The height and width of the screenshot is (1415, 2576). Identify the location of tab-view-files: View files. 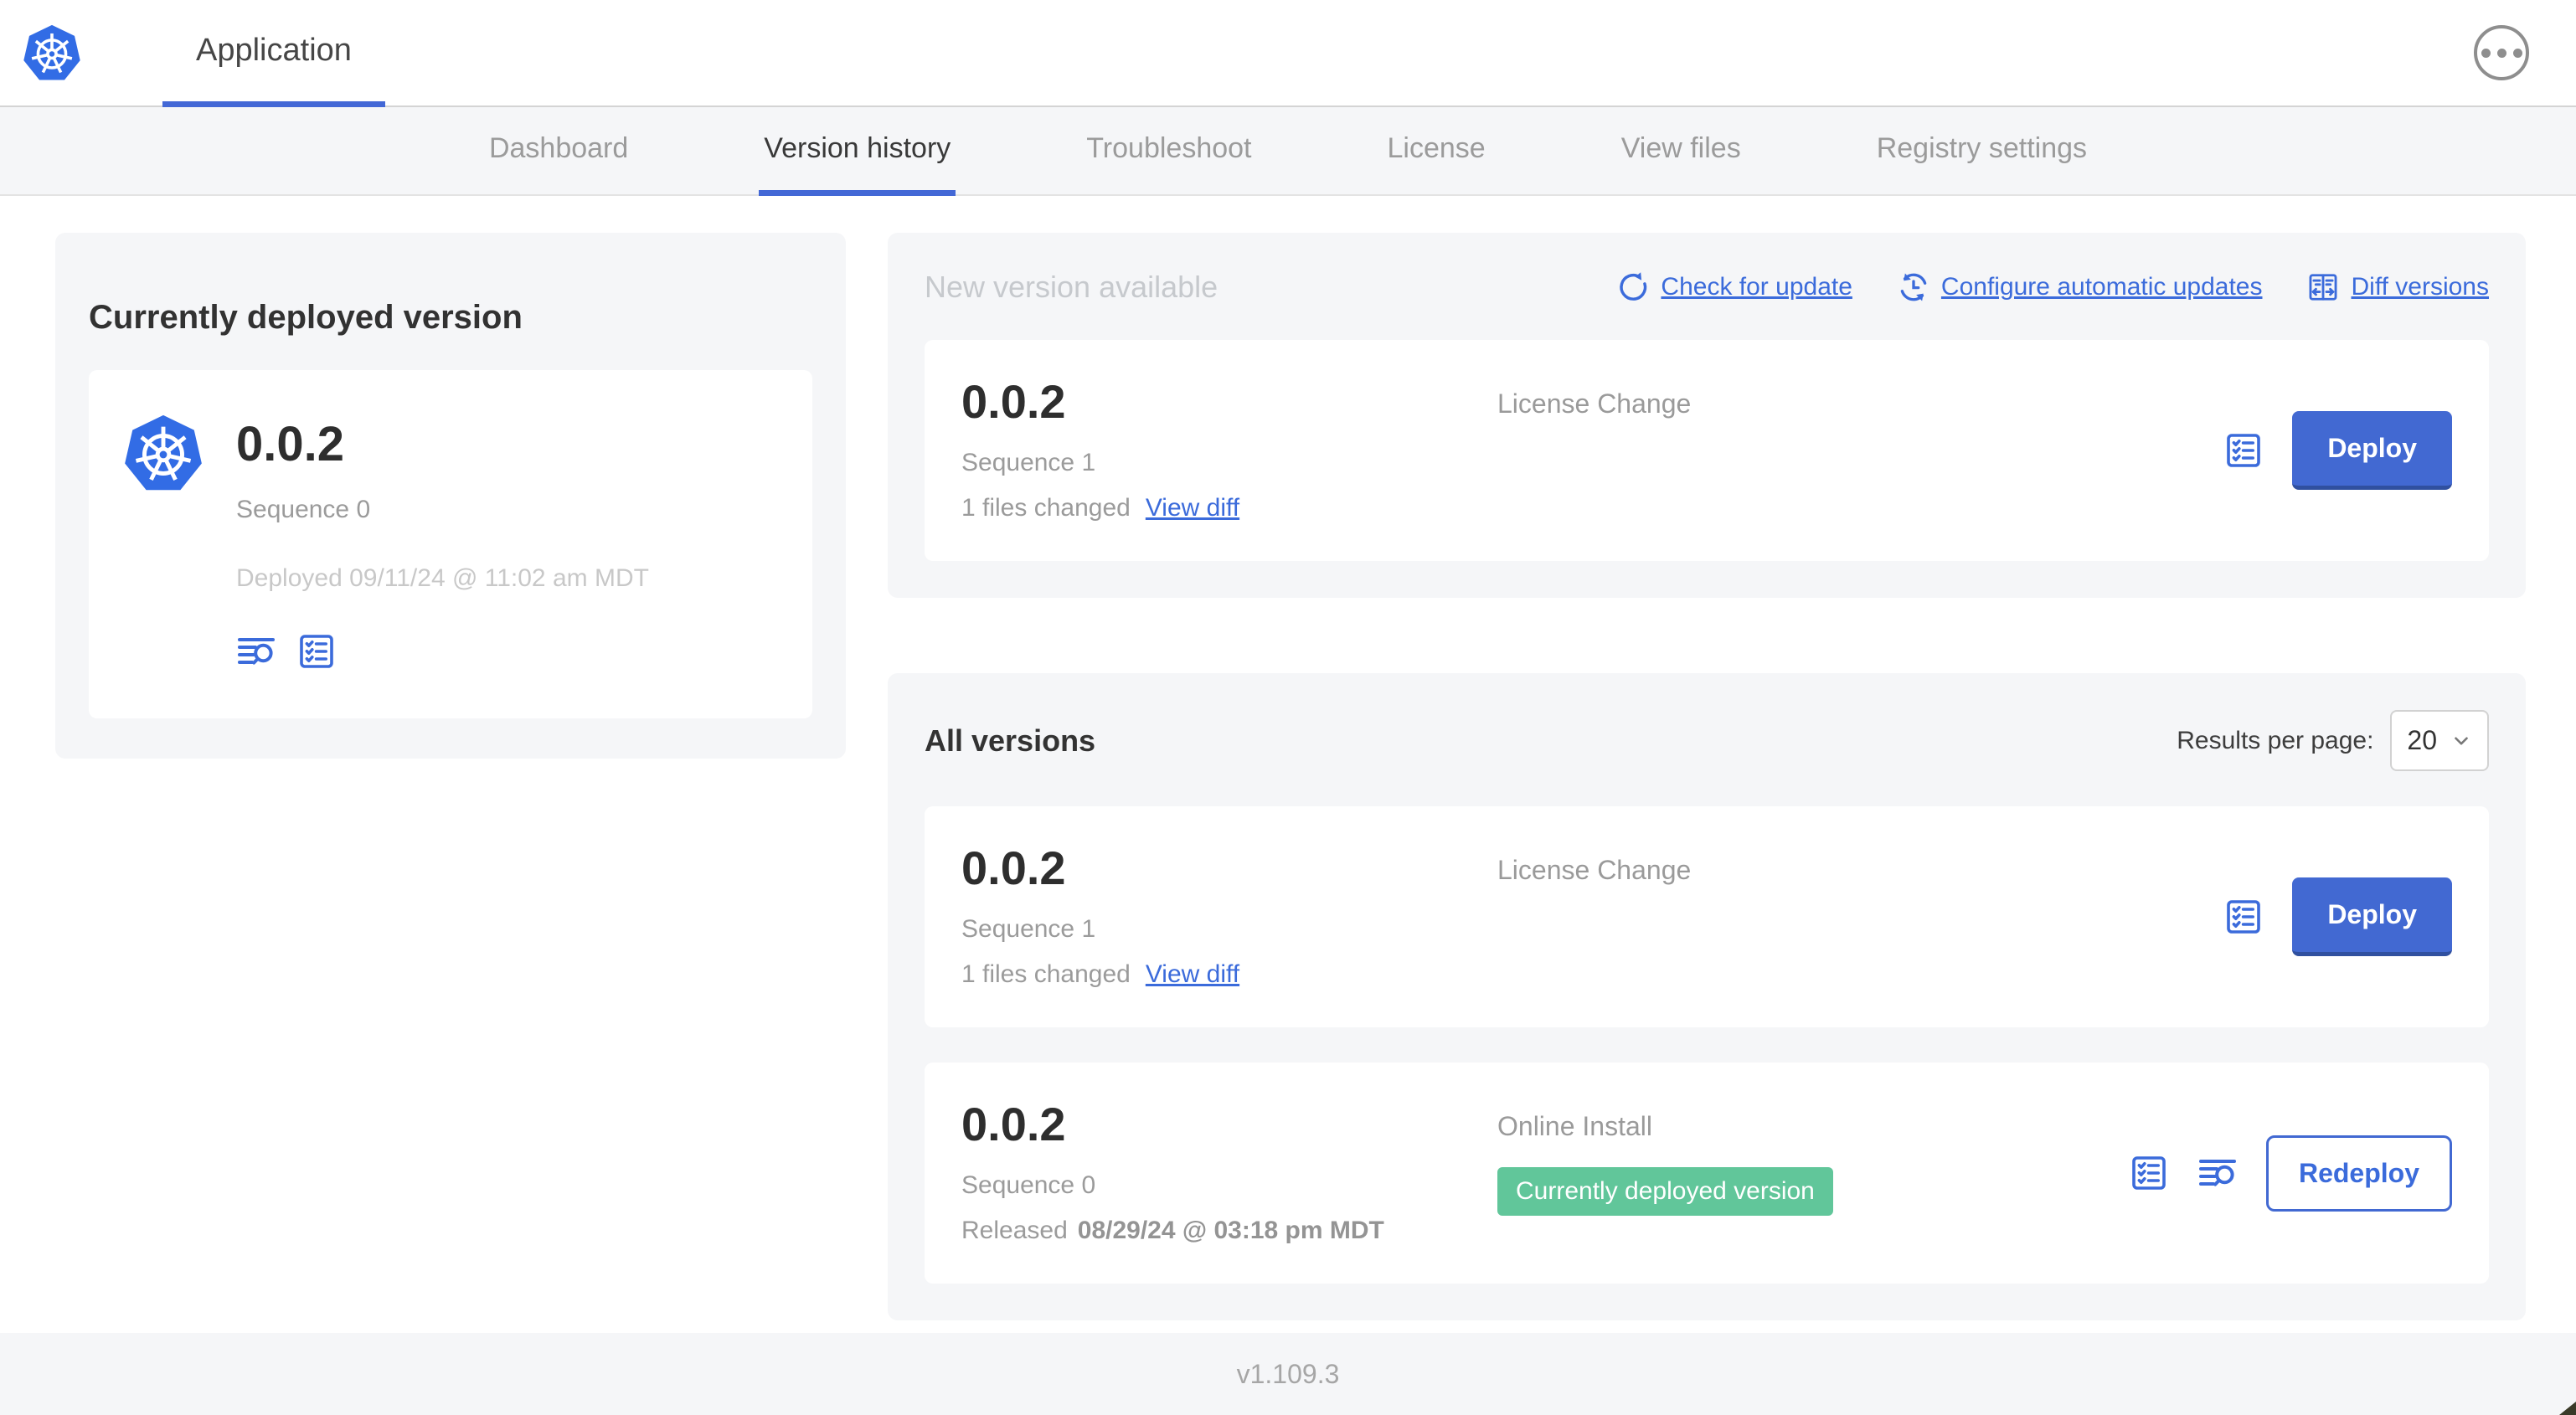
(1681, 151).